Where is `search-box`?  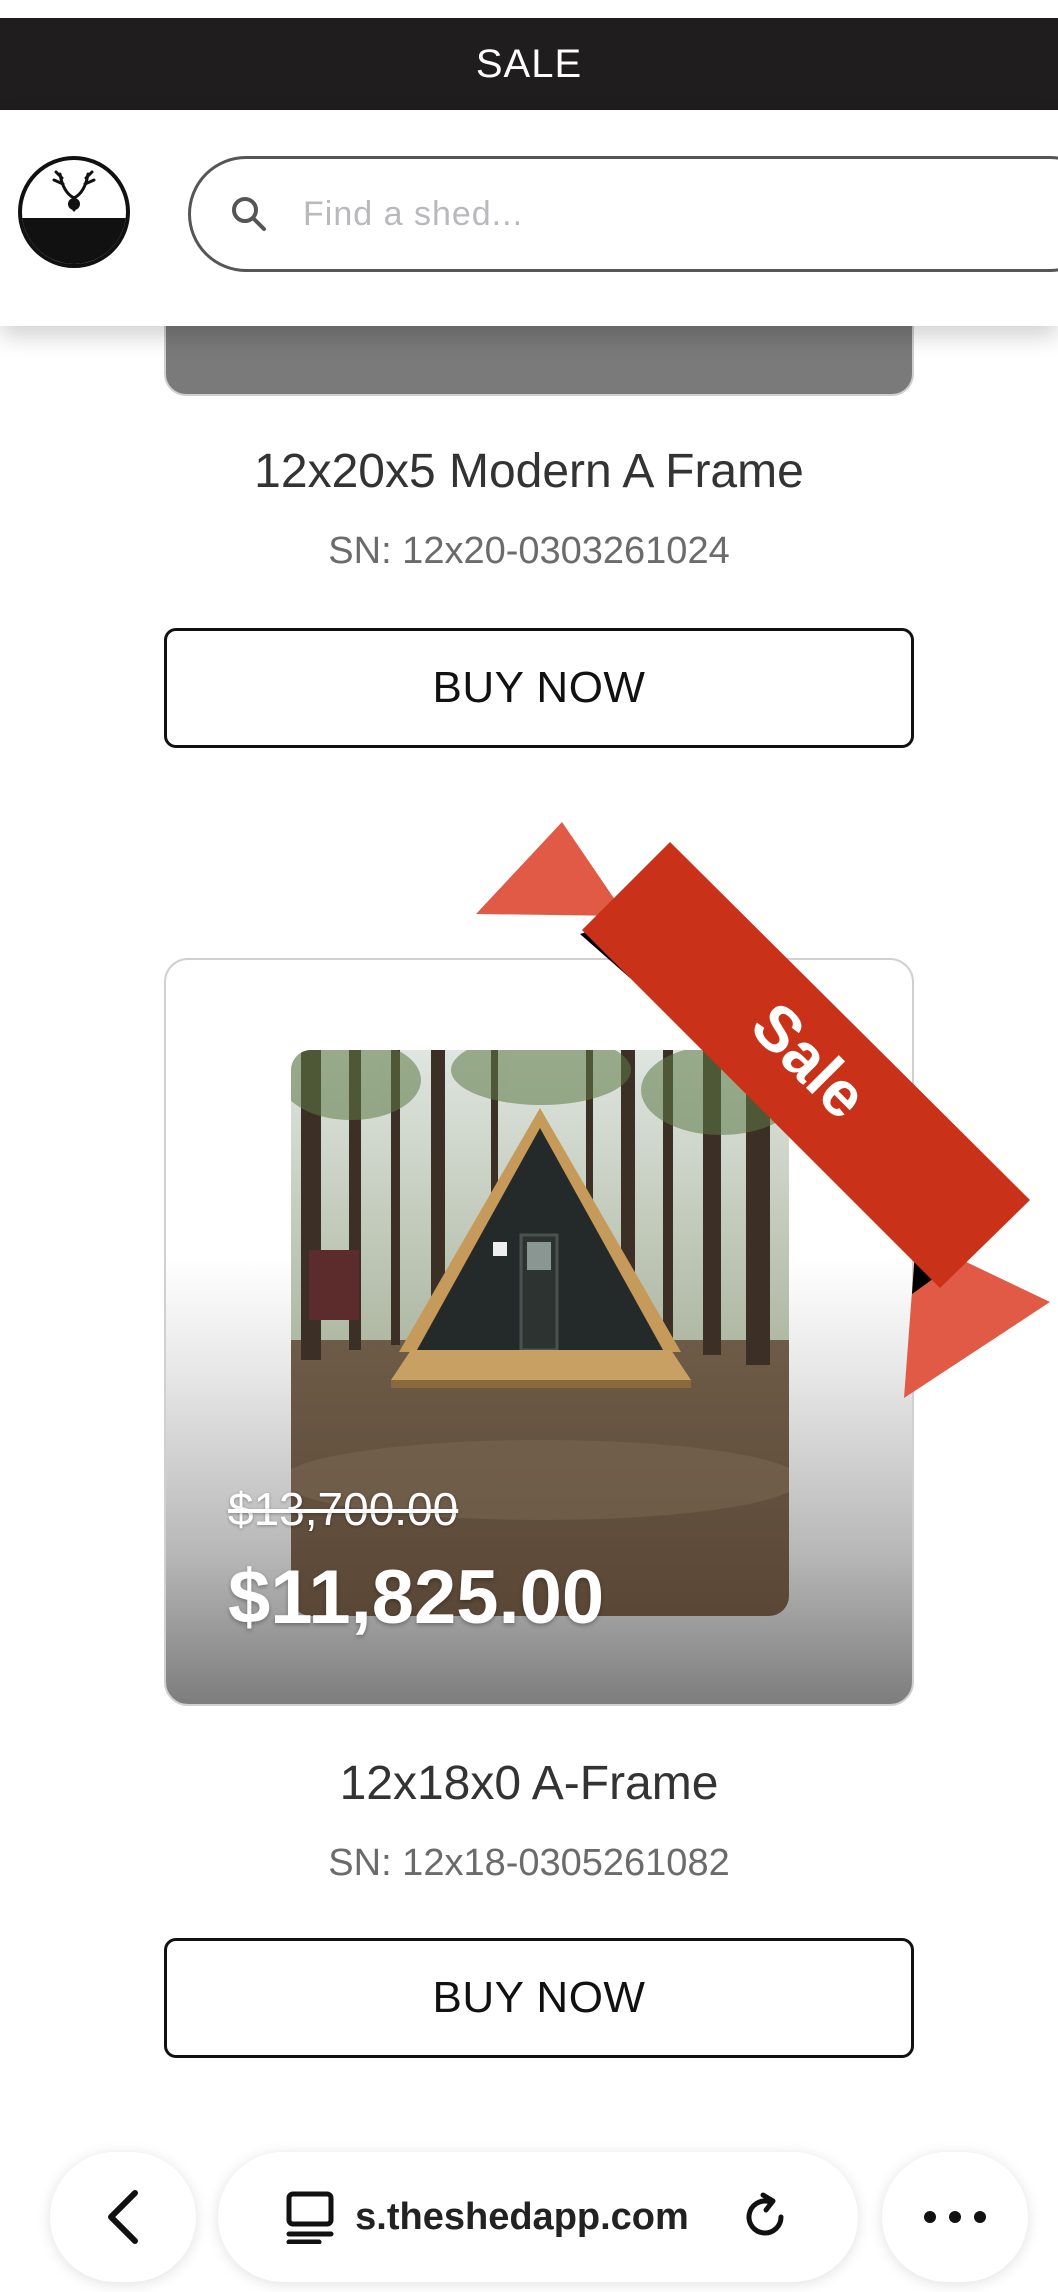 search-box is located at coordinates (623, 214).